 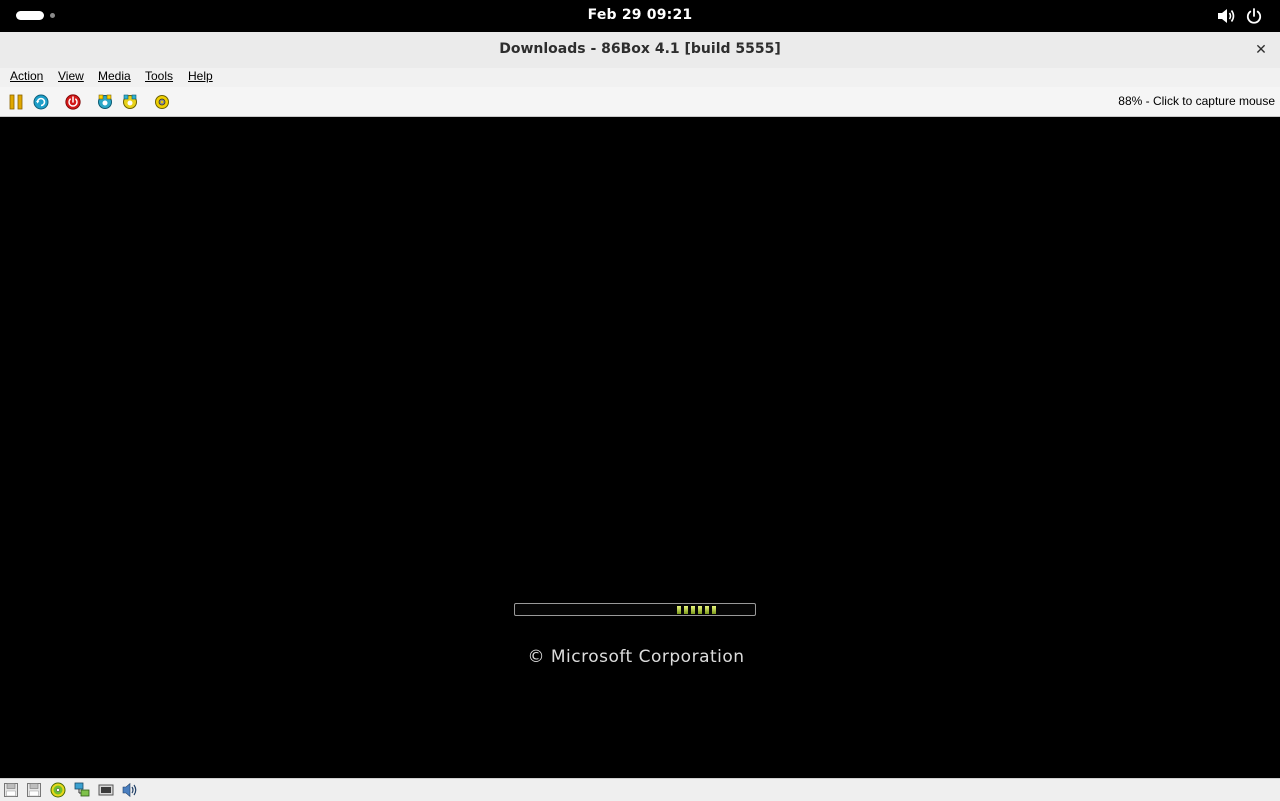 What do you see at coordinates (130, 102) in the screenshot?
I see `ctrl-alt-esc-icon` at bounding box center [130, 102].